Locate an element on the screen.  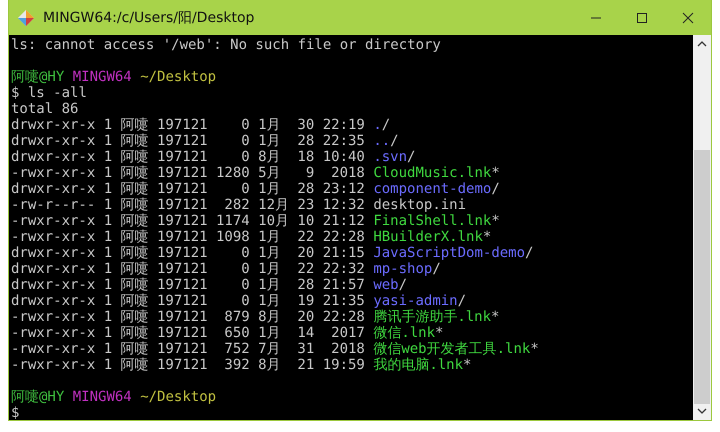
file-attributes: drwxr-xr-x 1 阿嚏 197121 0 1月 28 21:57 is located at coordinates (188, 285).